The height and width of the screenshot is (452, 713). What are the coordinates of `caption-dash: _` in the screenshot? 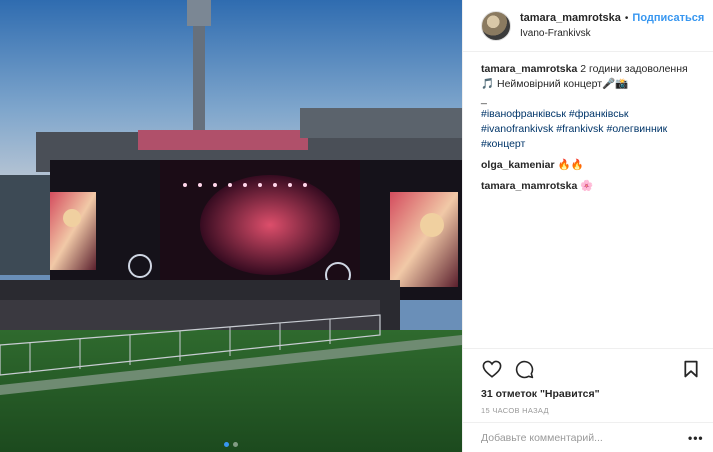 It's located at (484, 99).